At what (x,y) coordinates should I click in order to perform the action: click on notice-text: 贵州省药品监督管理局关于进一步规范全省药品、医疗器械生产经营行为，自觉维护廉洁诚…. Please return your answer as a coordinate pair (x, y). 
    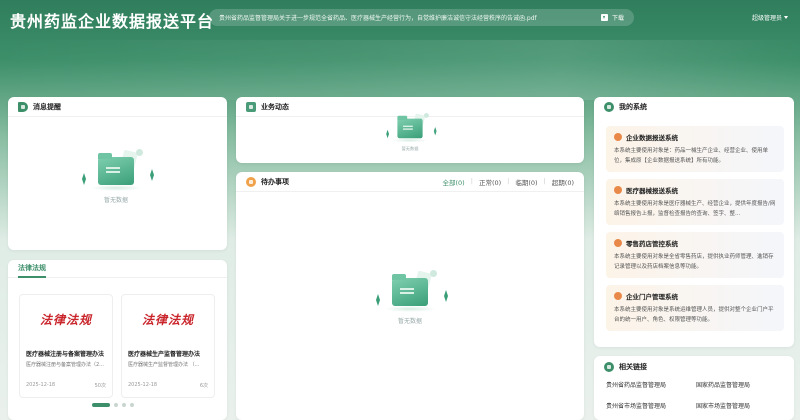
    Looking at the image, I should click on (407, 17).